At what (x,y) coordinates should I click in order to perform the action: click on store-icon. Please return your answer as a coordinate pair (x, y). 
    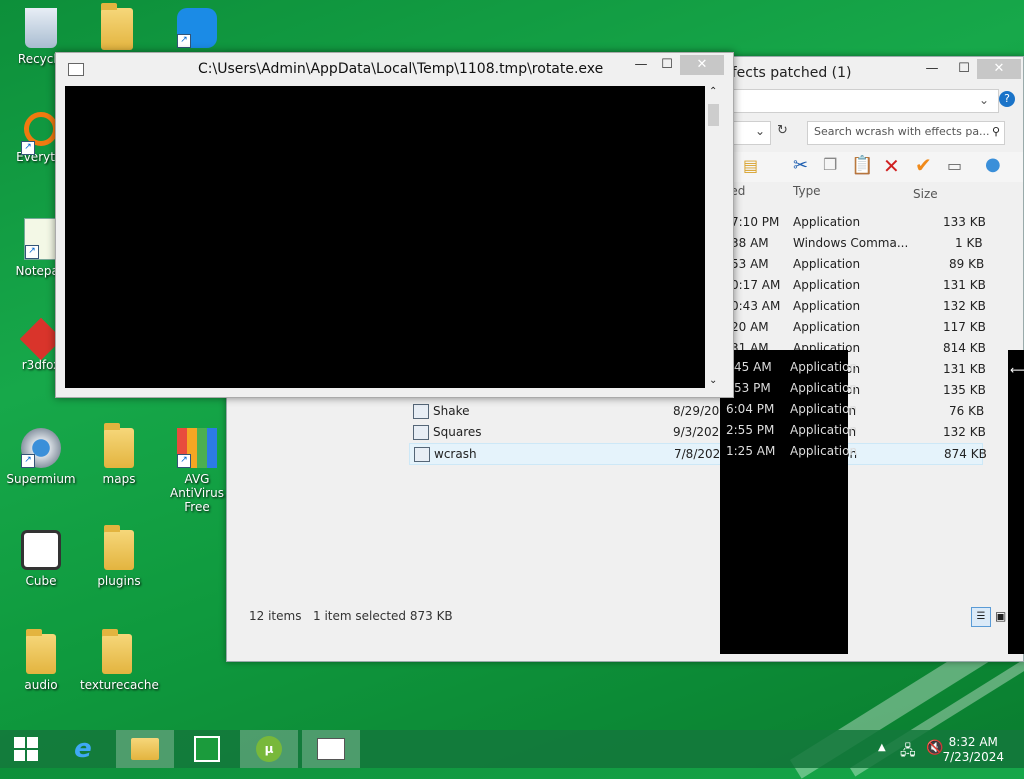
    Looking at the image, I should click on (207, 749).